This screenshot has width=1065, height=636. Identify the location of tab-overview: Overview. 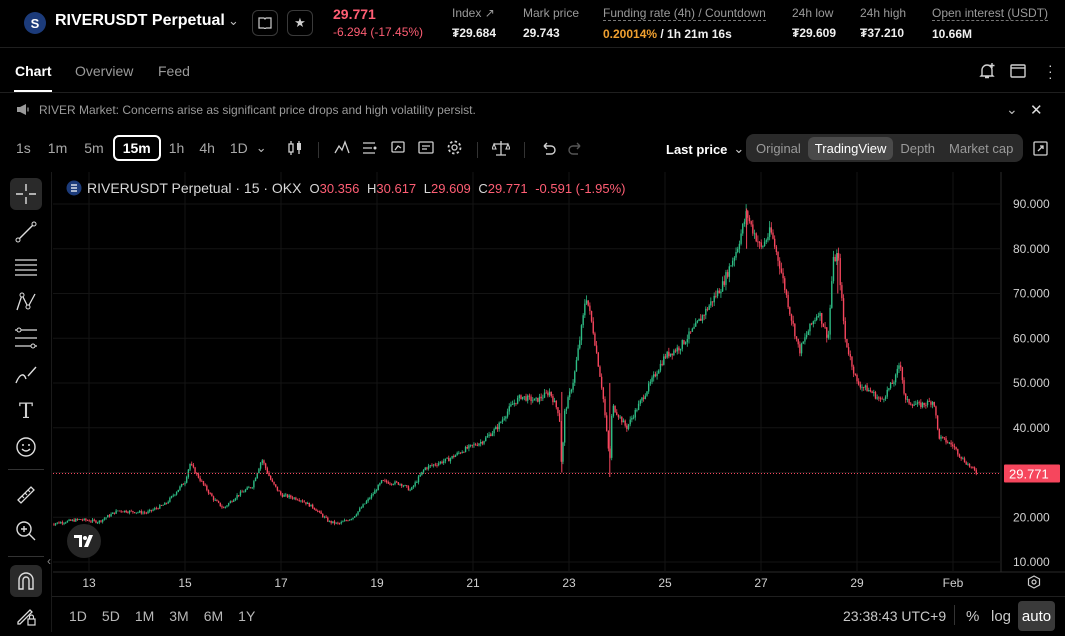
(104, 71).